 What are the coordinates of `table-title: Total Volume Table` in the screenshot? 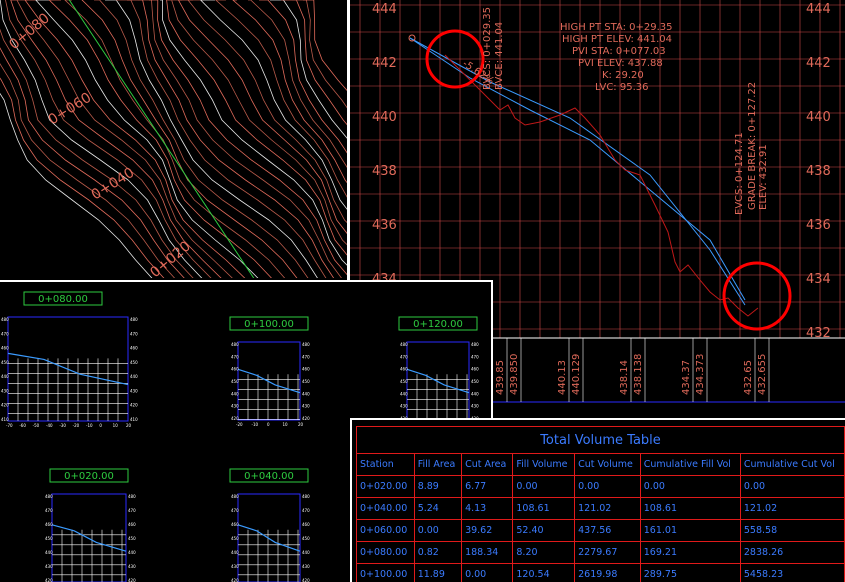 It's located at (600, 440).